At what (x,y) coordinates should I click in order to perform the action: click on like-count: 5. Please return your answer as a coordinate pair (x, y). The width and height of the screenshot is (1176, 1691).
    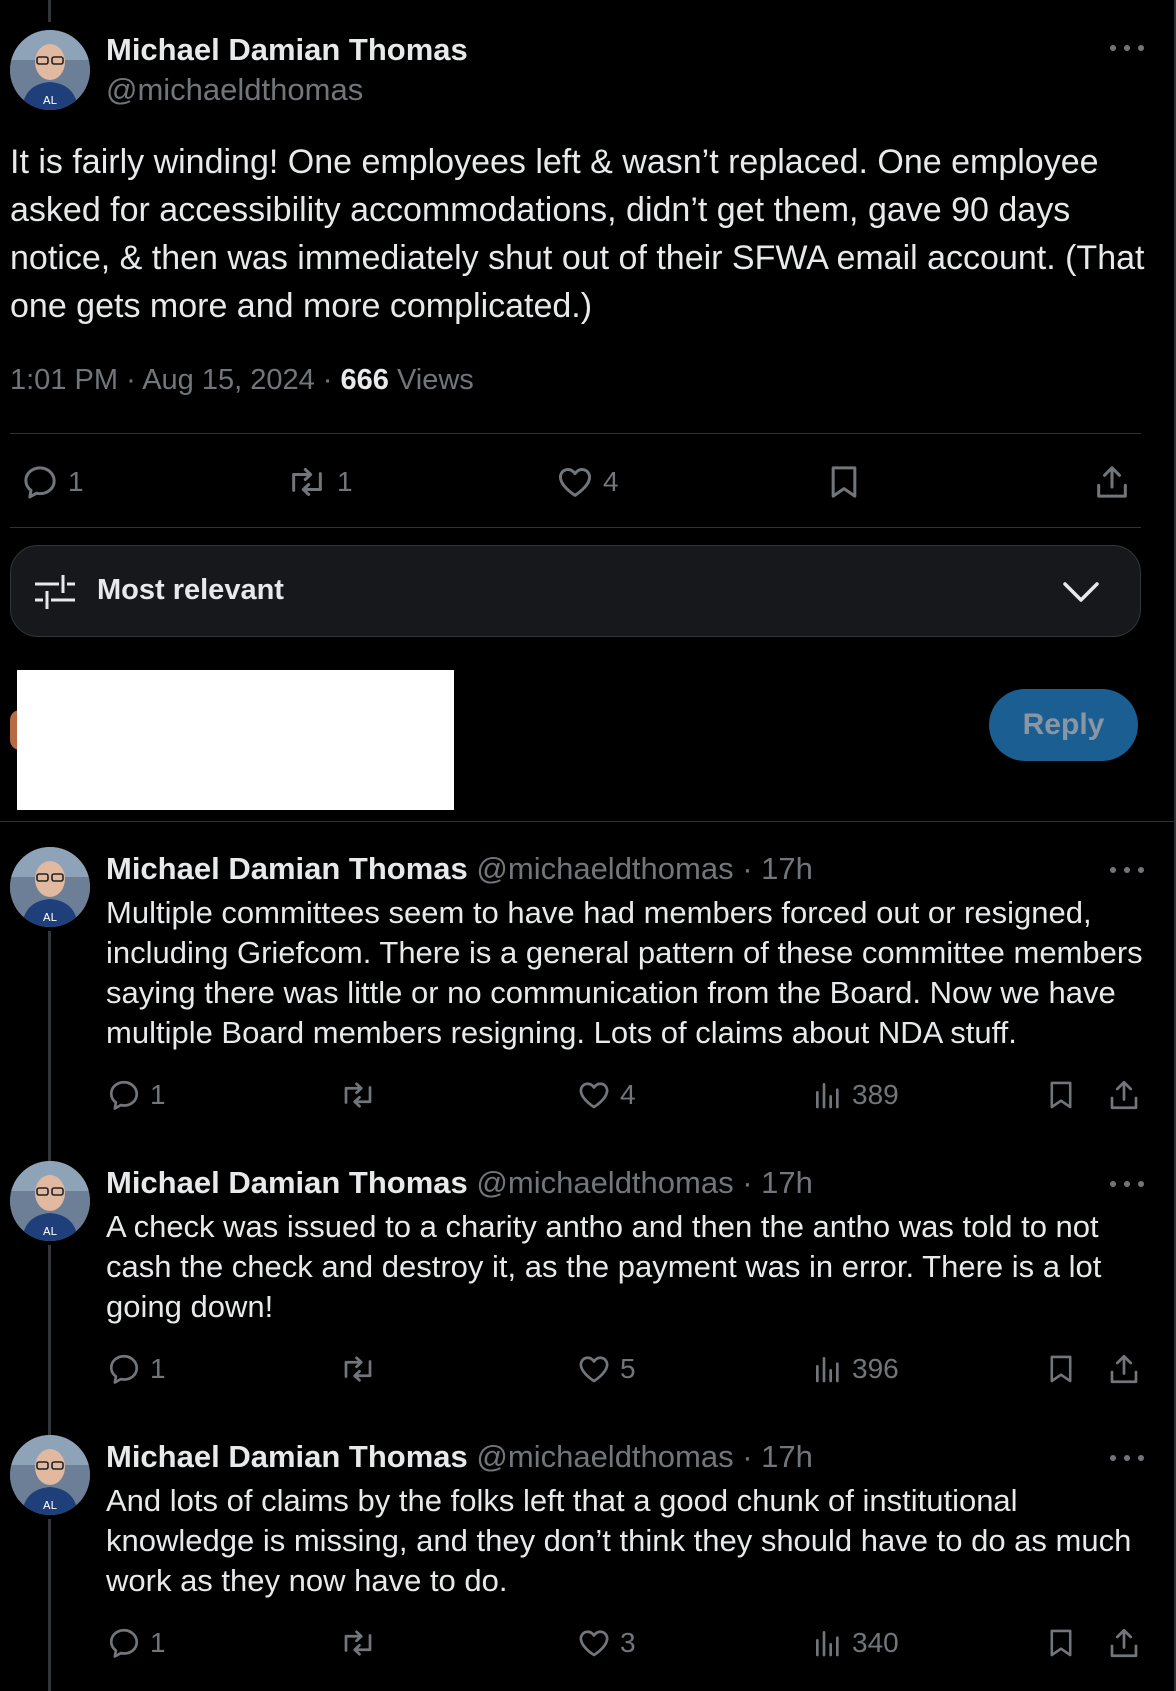
    Looking at the image, I should click on (628, 1368).